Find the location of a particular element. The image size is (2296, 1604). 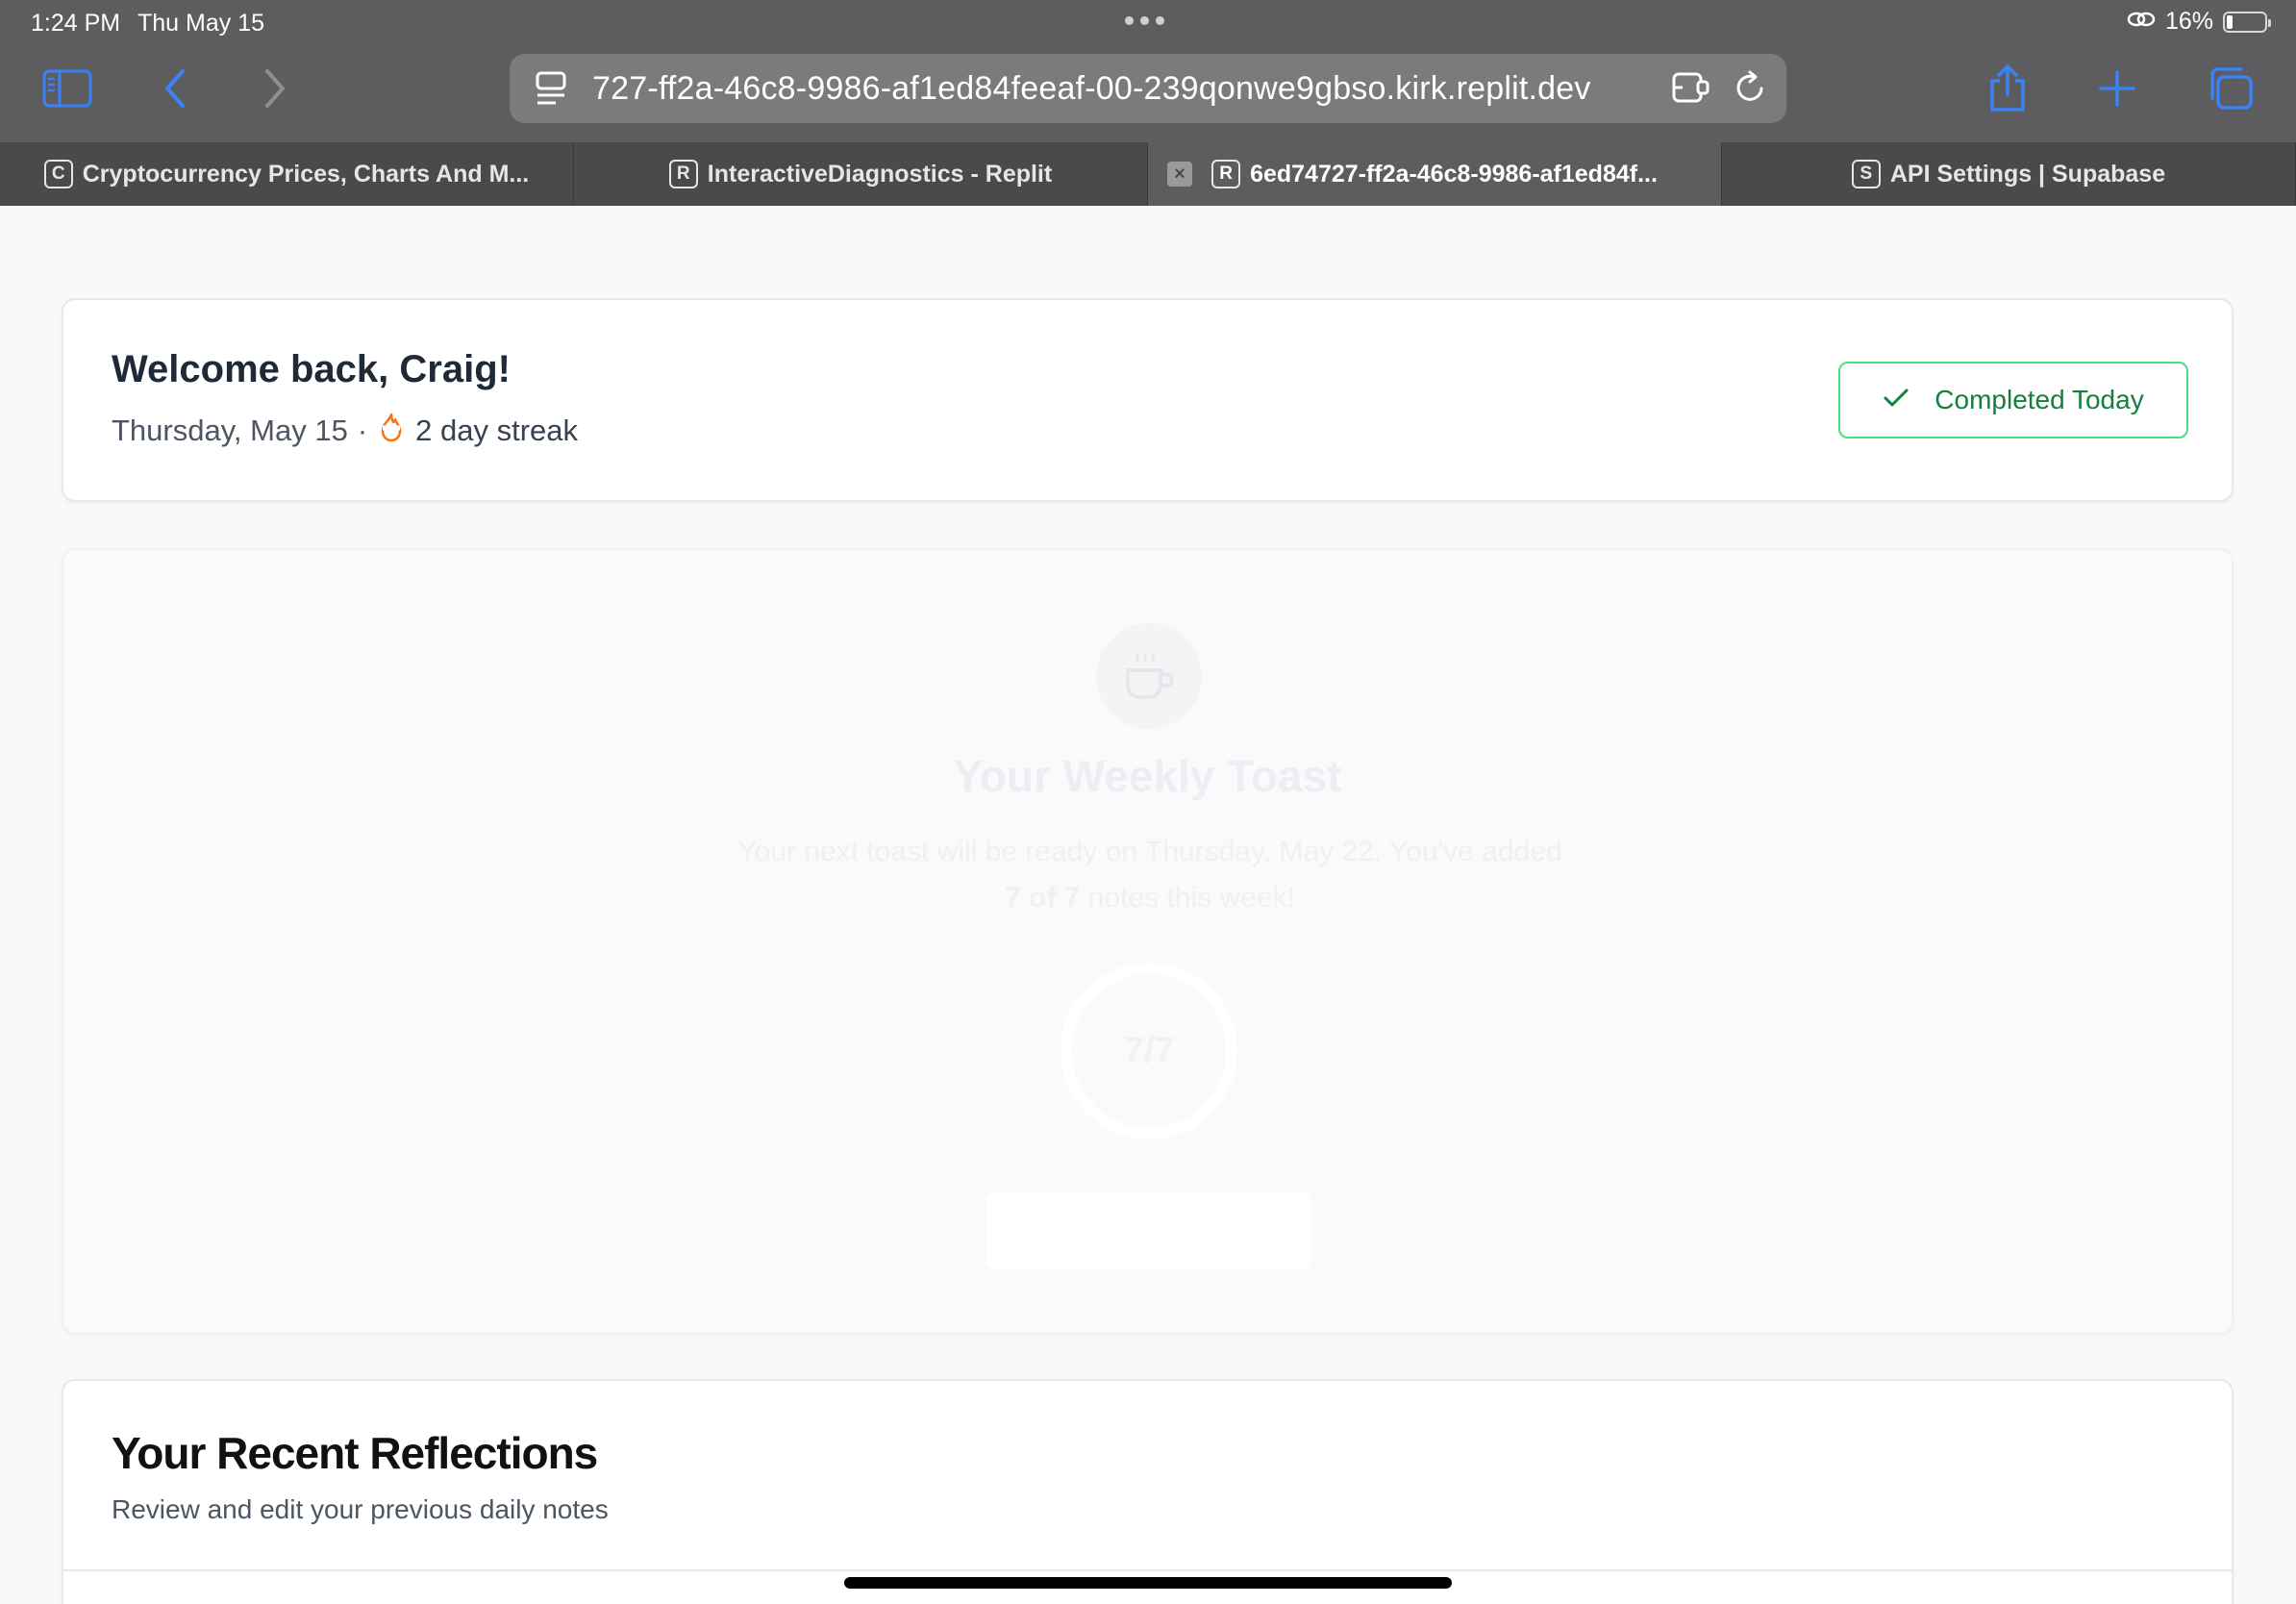

completed-today-button: Completed Today is located at coordinates (2013, 400).